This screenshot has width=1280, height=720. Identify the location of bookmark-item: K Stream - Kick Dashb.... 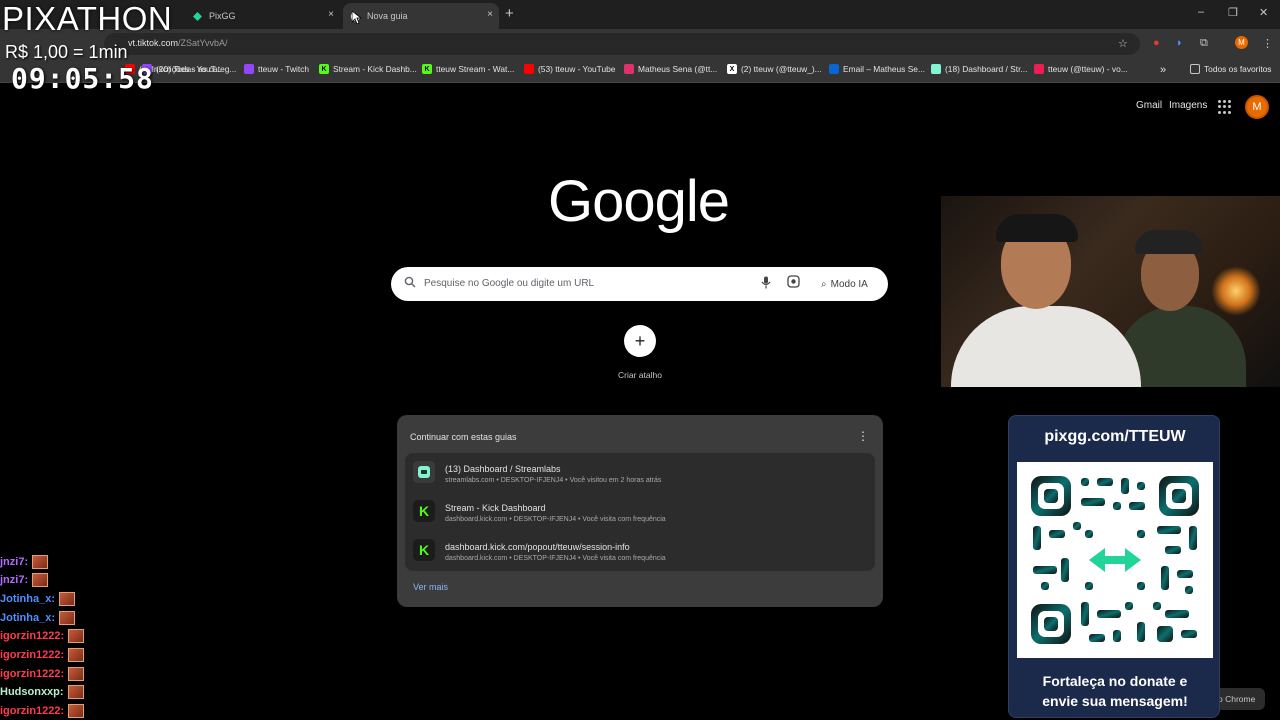
(368, 69).